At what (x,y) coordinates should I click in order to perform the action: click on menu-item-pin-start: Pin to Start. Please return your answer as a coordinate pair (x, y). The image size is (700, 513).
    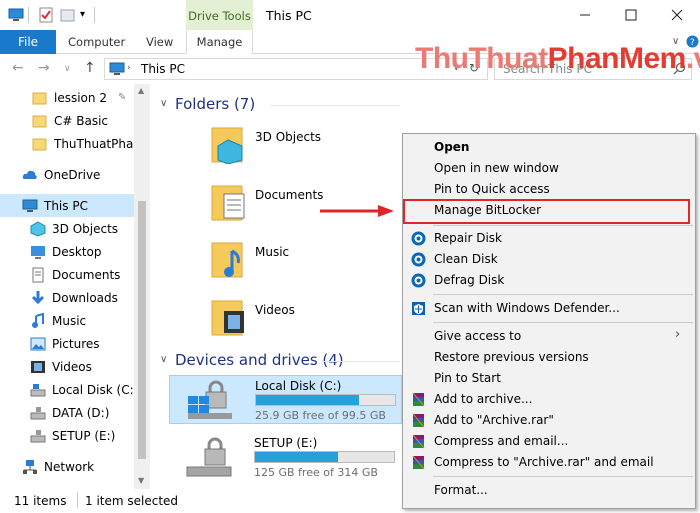
    Looking at the image, I should click on (549, 378).